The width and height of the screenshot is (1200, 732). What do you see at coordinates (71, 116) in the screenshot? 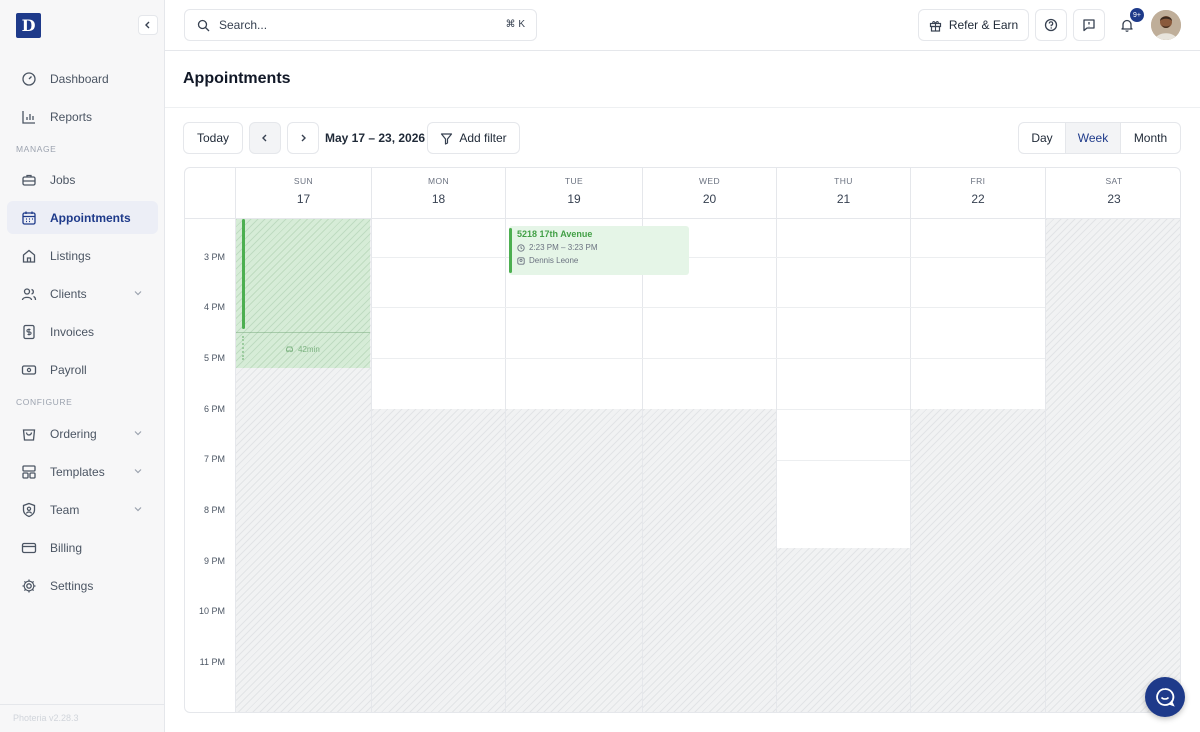
I see `sidebar-item-label: Reports` at bounding box center [71, 116].